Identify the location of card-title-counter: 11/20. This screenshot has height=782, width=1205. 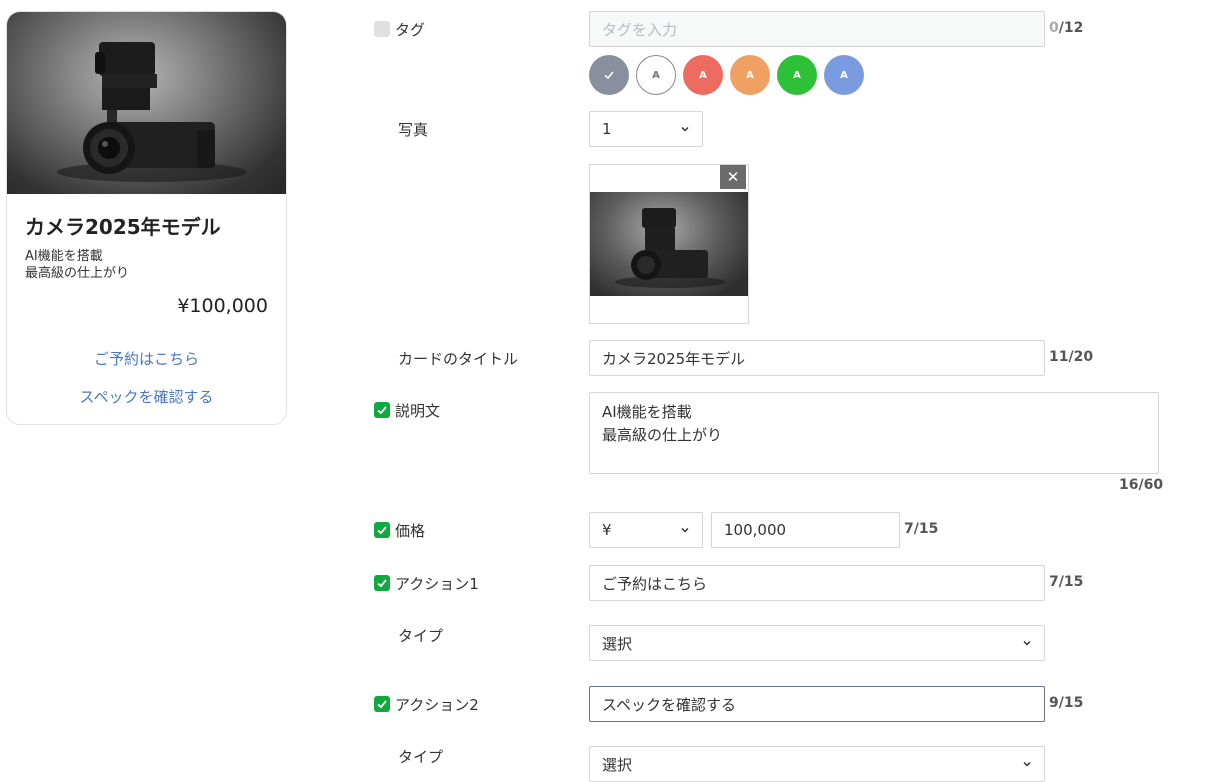
(1071, 357).